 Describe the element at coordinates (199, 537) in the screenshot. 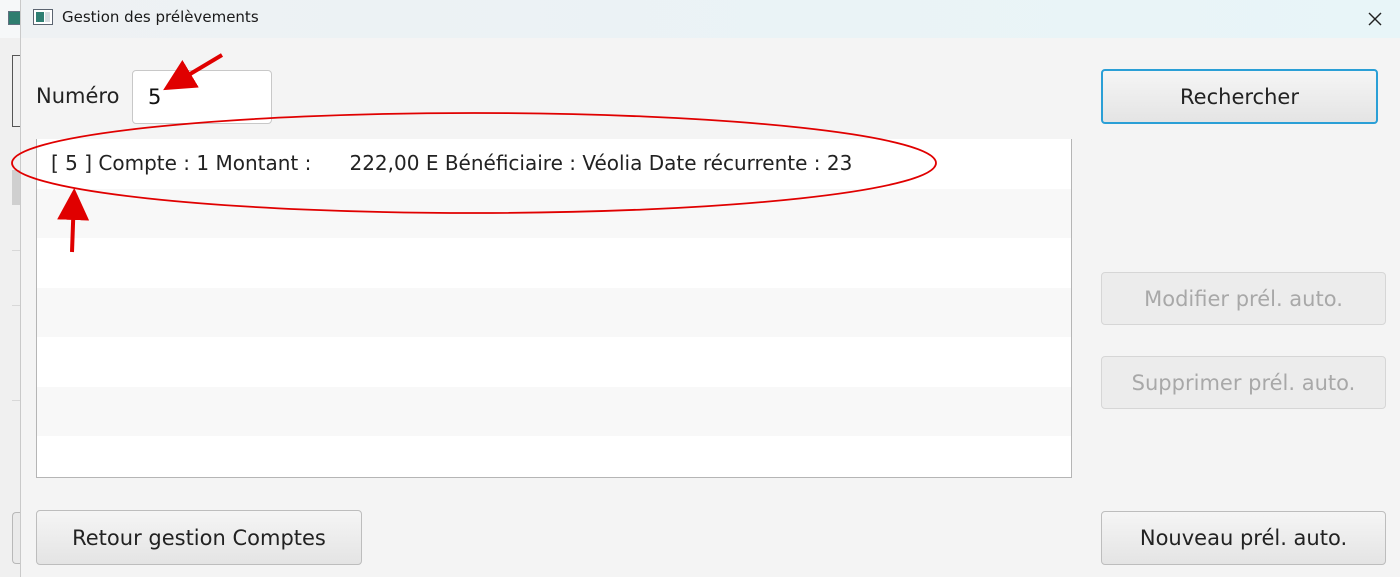

I see `back-to-accounts-button: Retour gestion Comptes` at that location.